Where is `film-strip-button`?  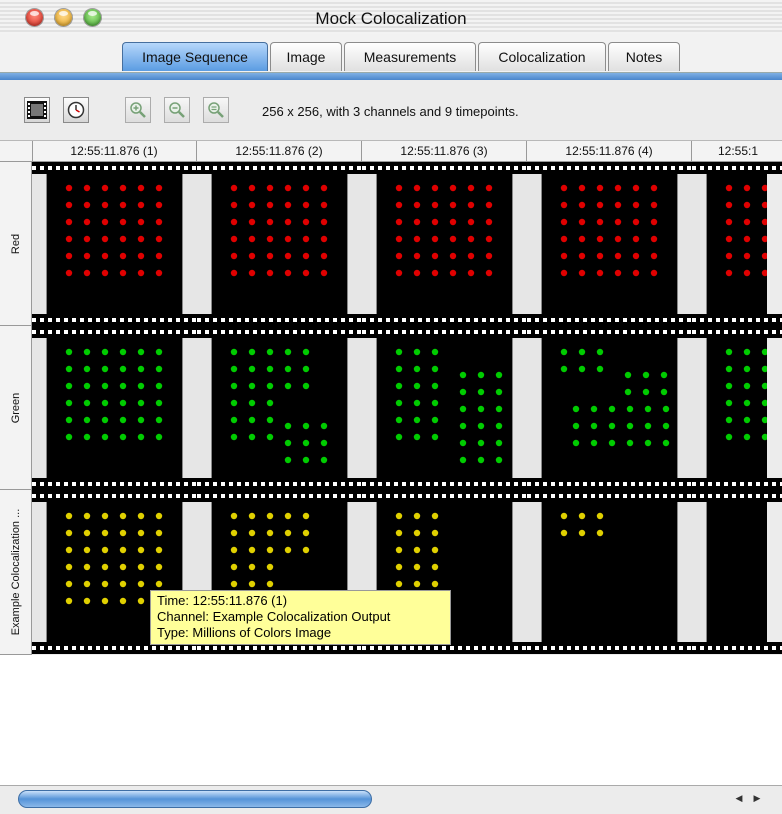
film-strip-button is located at coordinates (37, 110).